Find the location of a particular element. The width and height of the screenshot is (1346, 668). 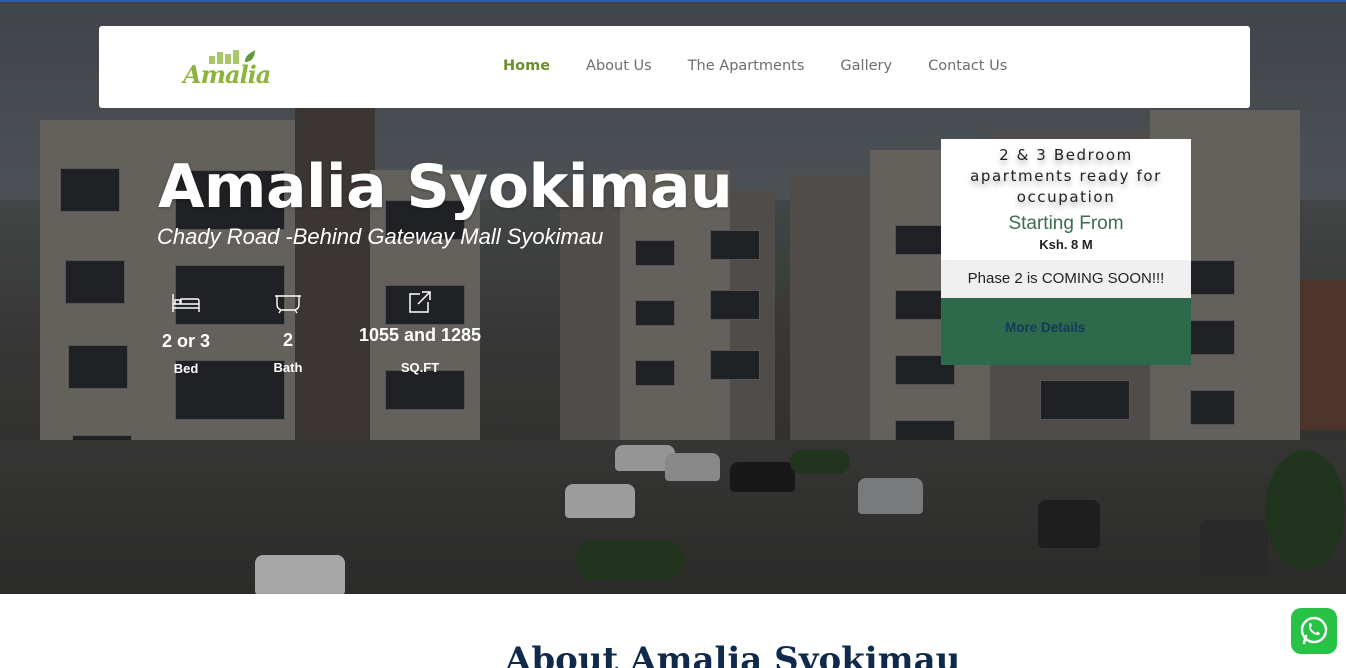

expand-icon is located at coordinates (420, 302).